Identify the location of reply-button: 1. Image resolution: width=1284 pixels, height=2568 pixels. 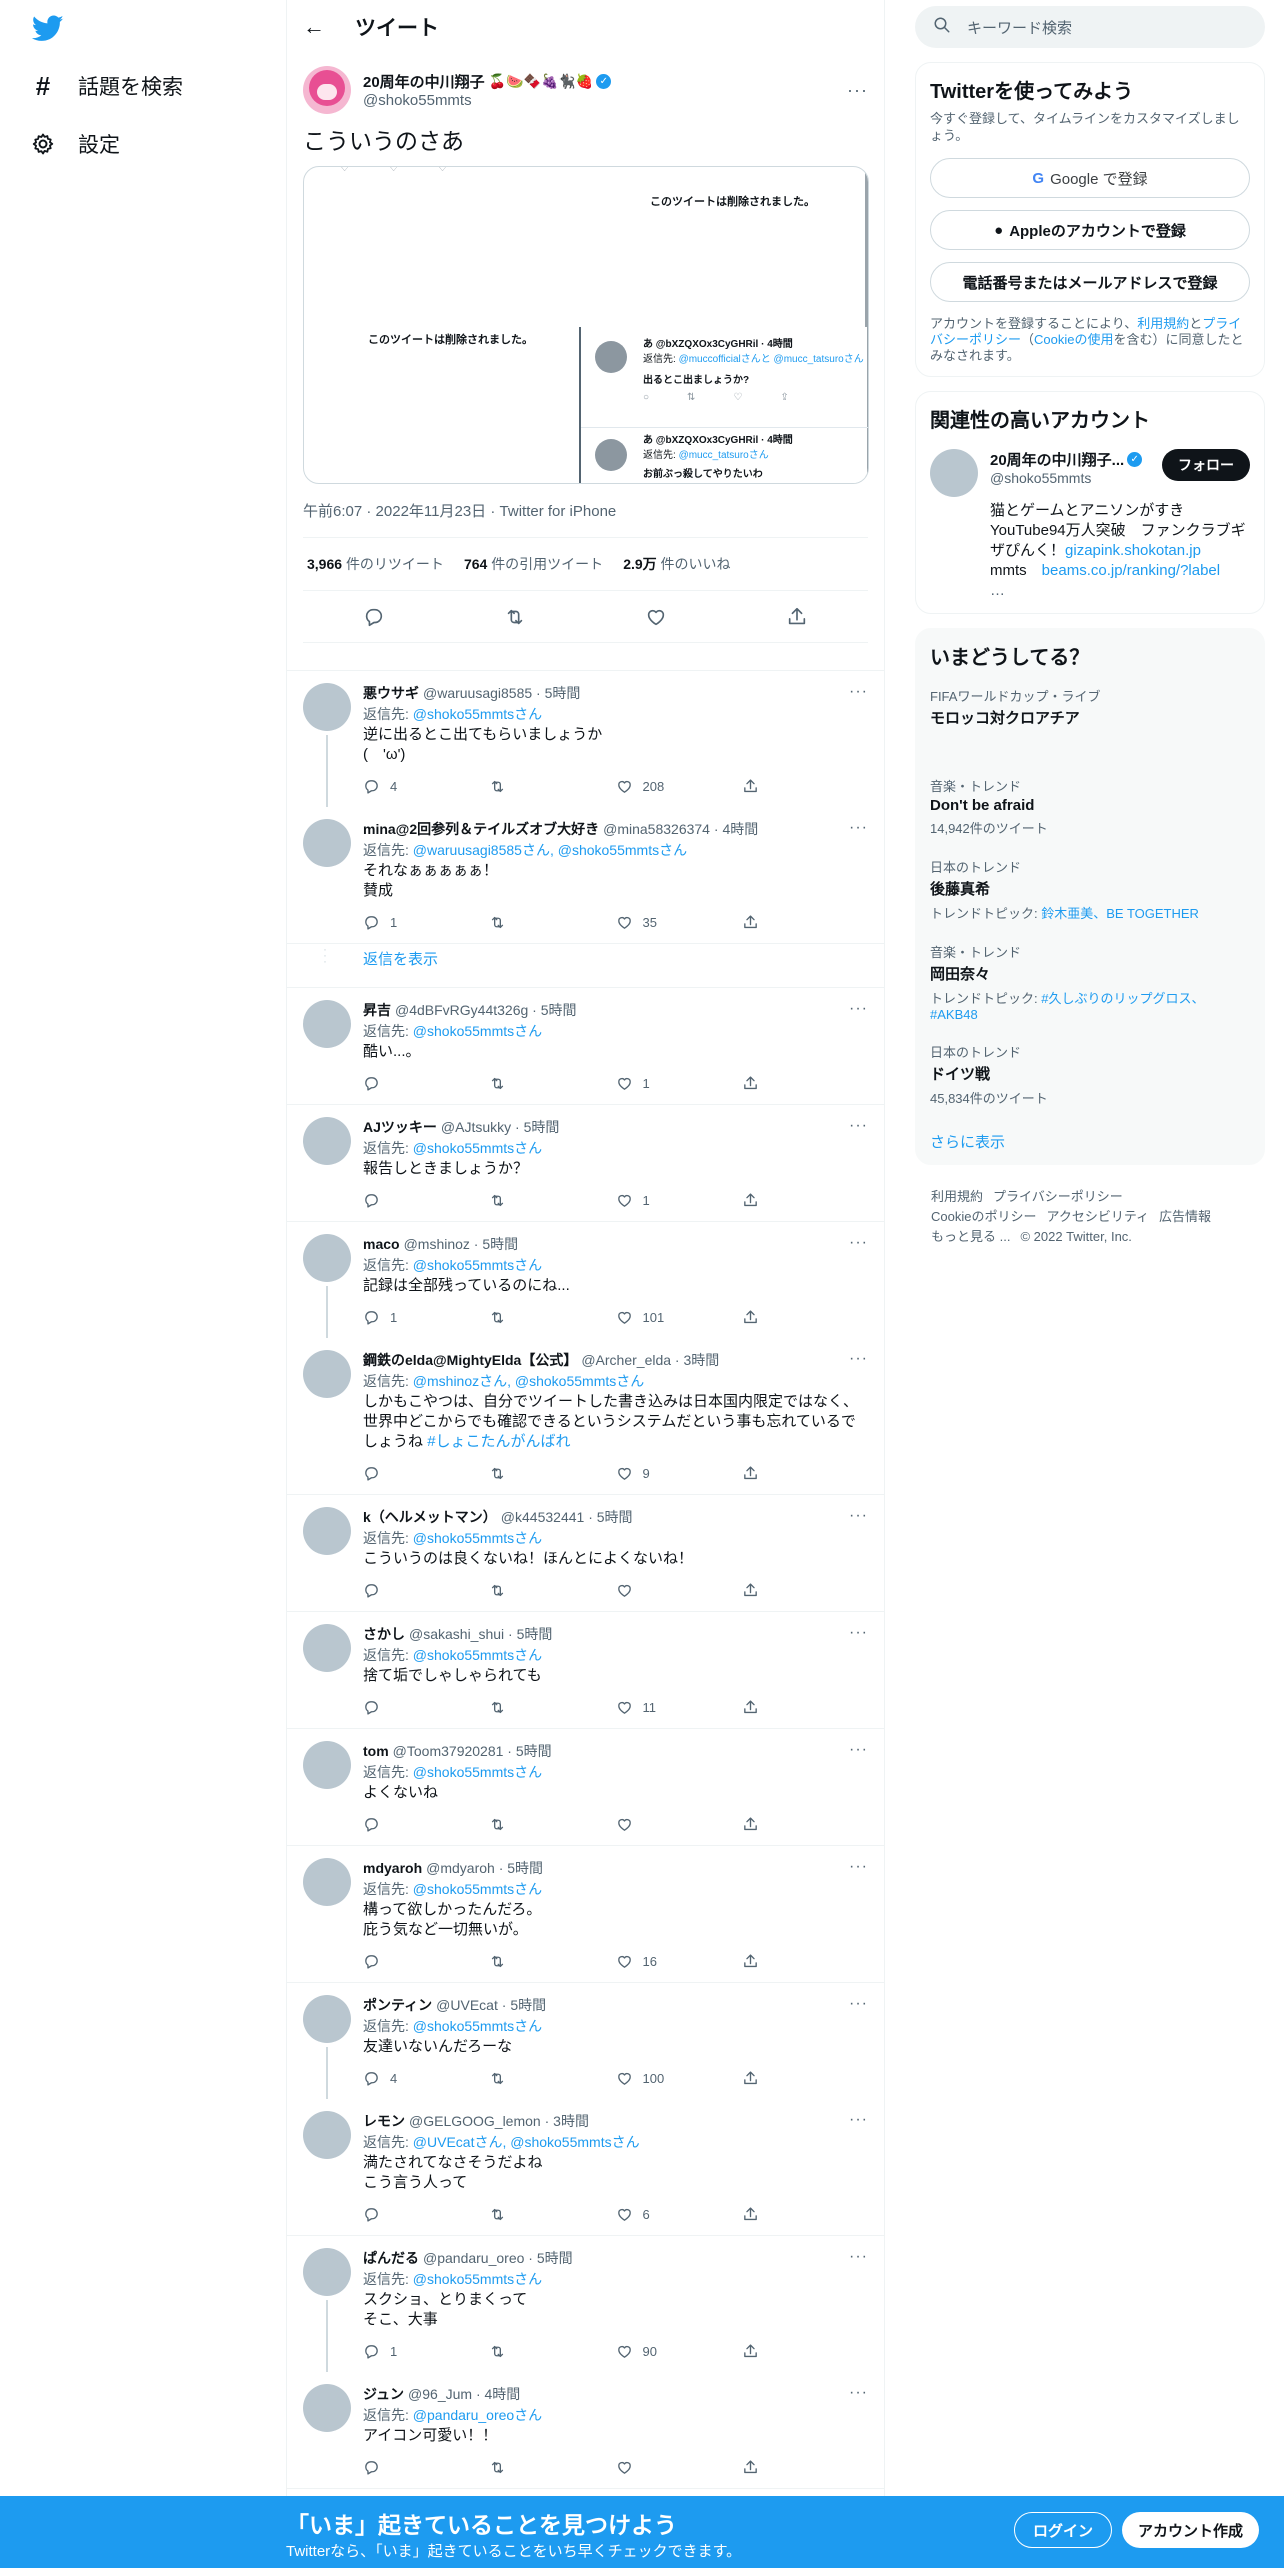
(426, 1317).